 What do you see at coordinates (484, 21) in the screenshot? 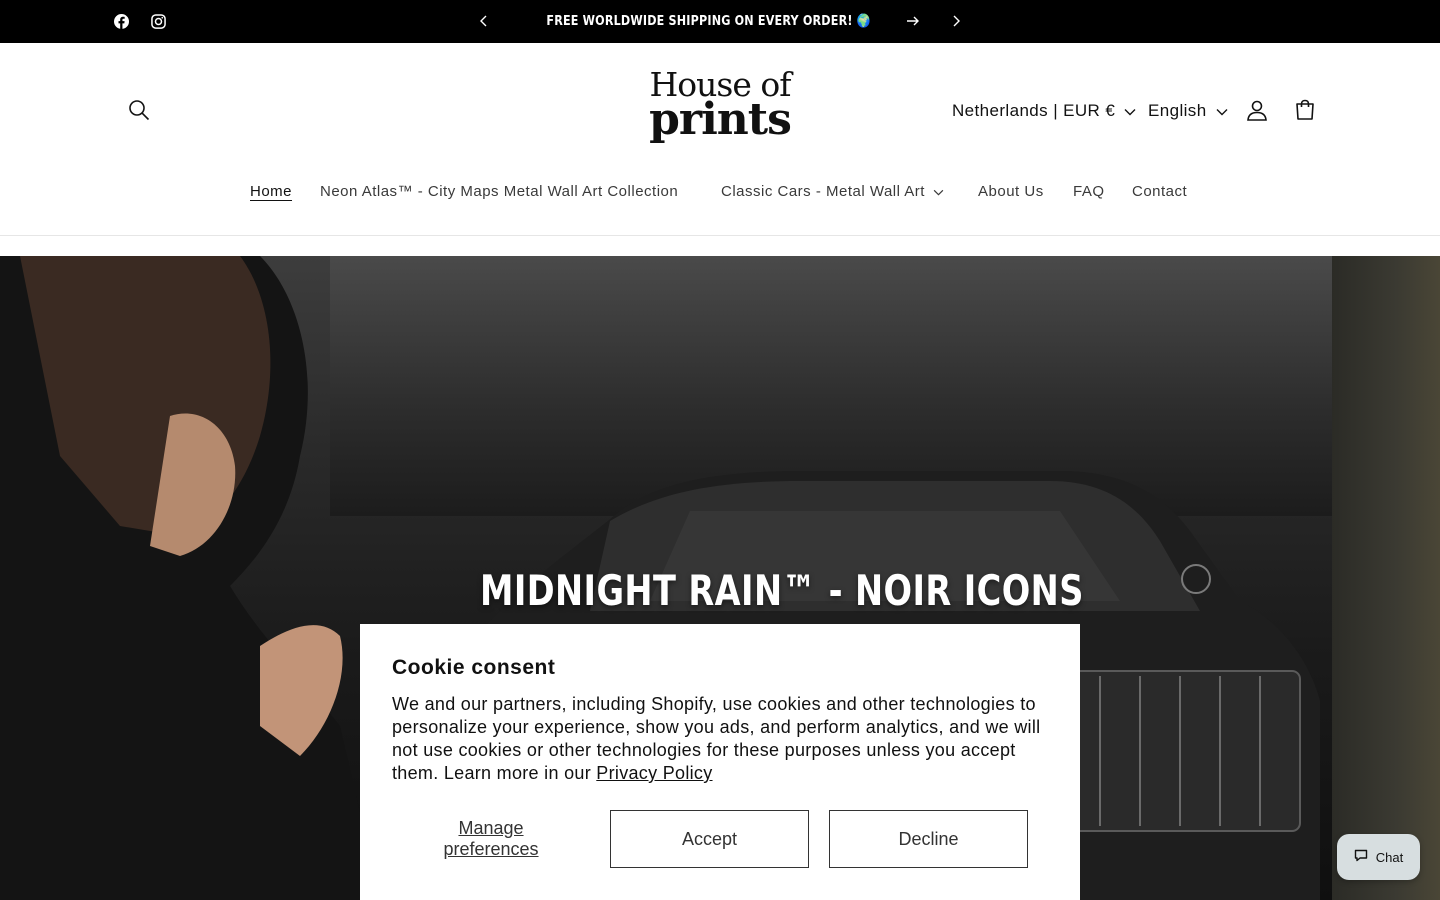
I see `chevron-left-icon` at bounding box center [484, 21].